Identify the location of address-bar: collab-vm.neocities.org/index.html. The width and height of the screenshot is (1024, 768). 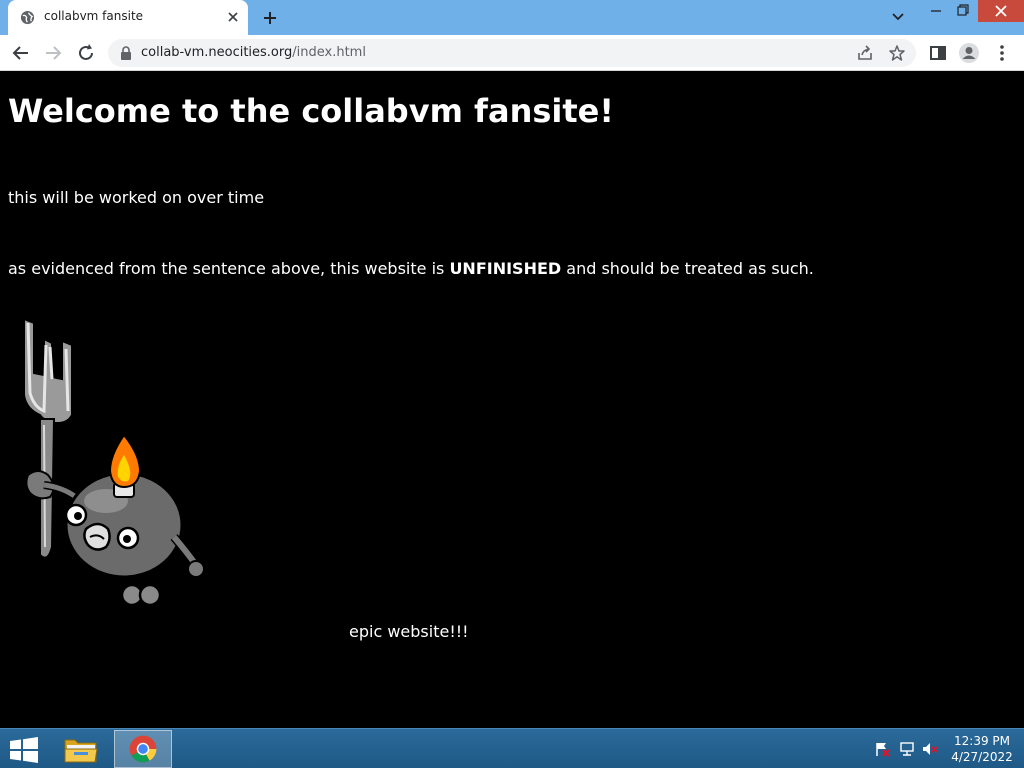
(512, 53).